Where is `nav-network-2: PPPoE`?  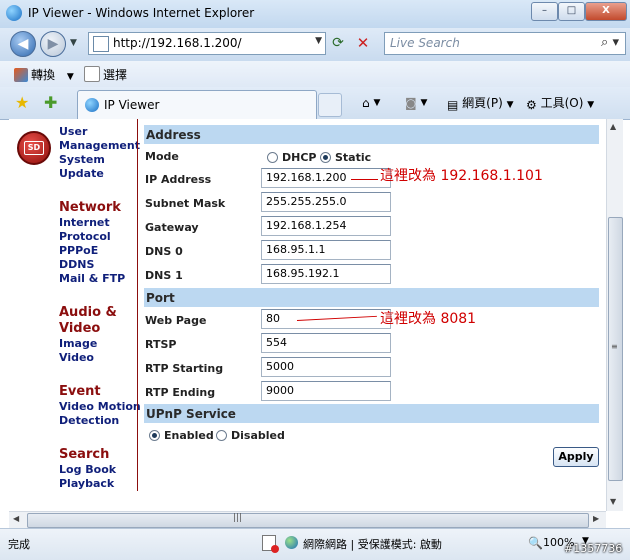
nav-network-2: PPPoE is located at coordinates (78, 250).